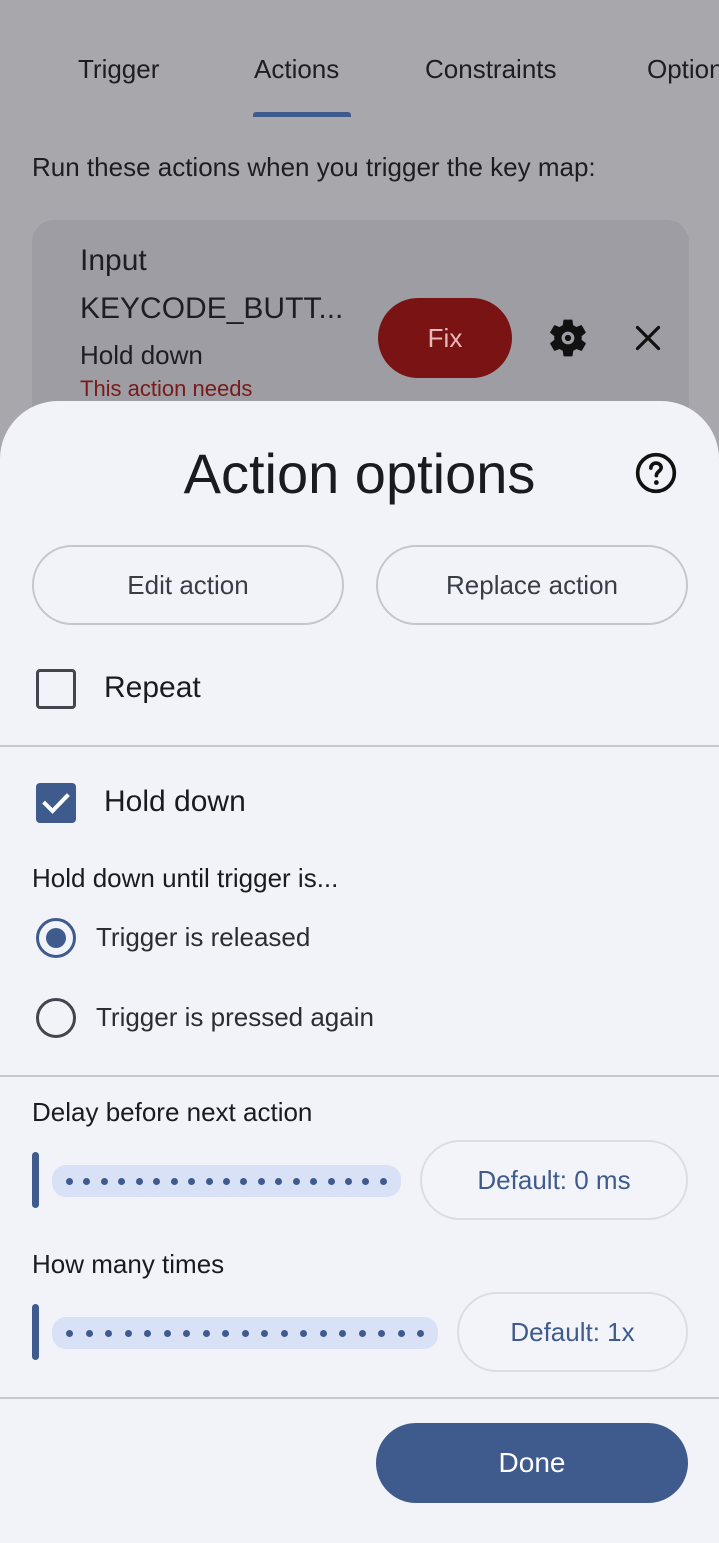 The image size is (719, 1543). Describe the element at coordinates (128, 1264) in the screenshot. I see `times-heading: How many times` at that location.